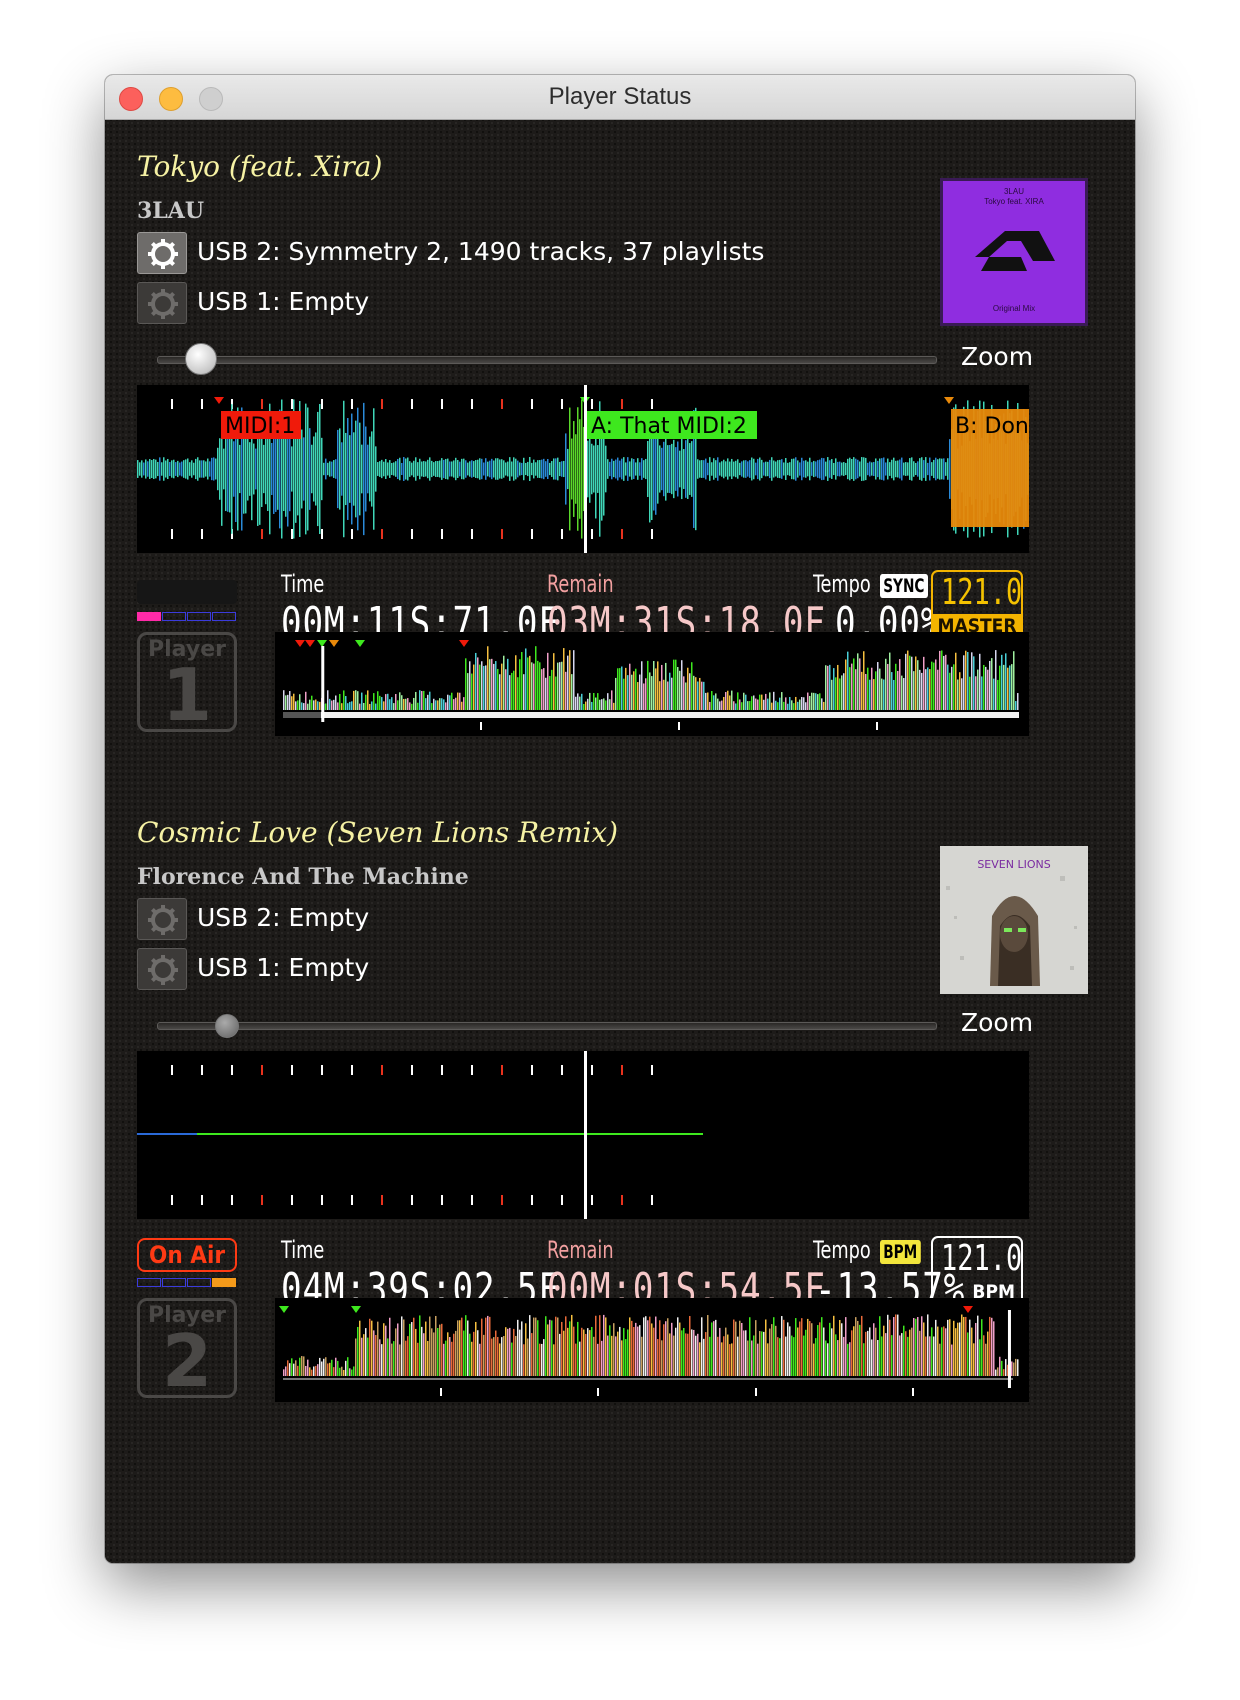 The height and width of the screenshot is (1700, 1240). I want to click on cue-label-b: B: Don, so click(992, 426).